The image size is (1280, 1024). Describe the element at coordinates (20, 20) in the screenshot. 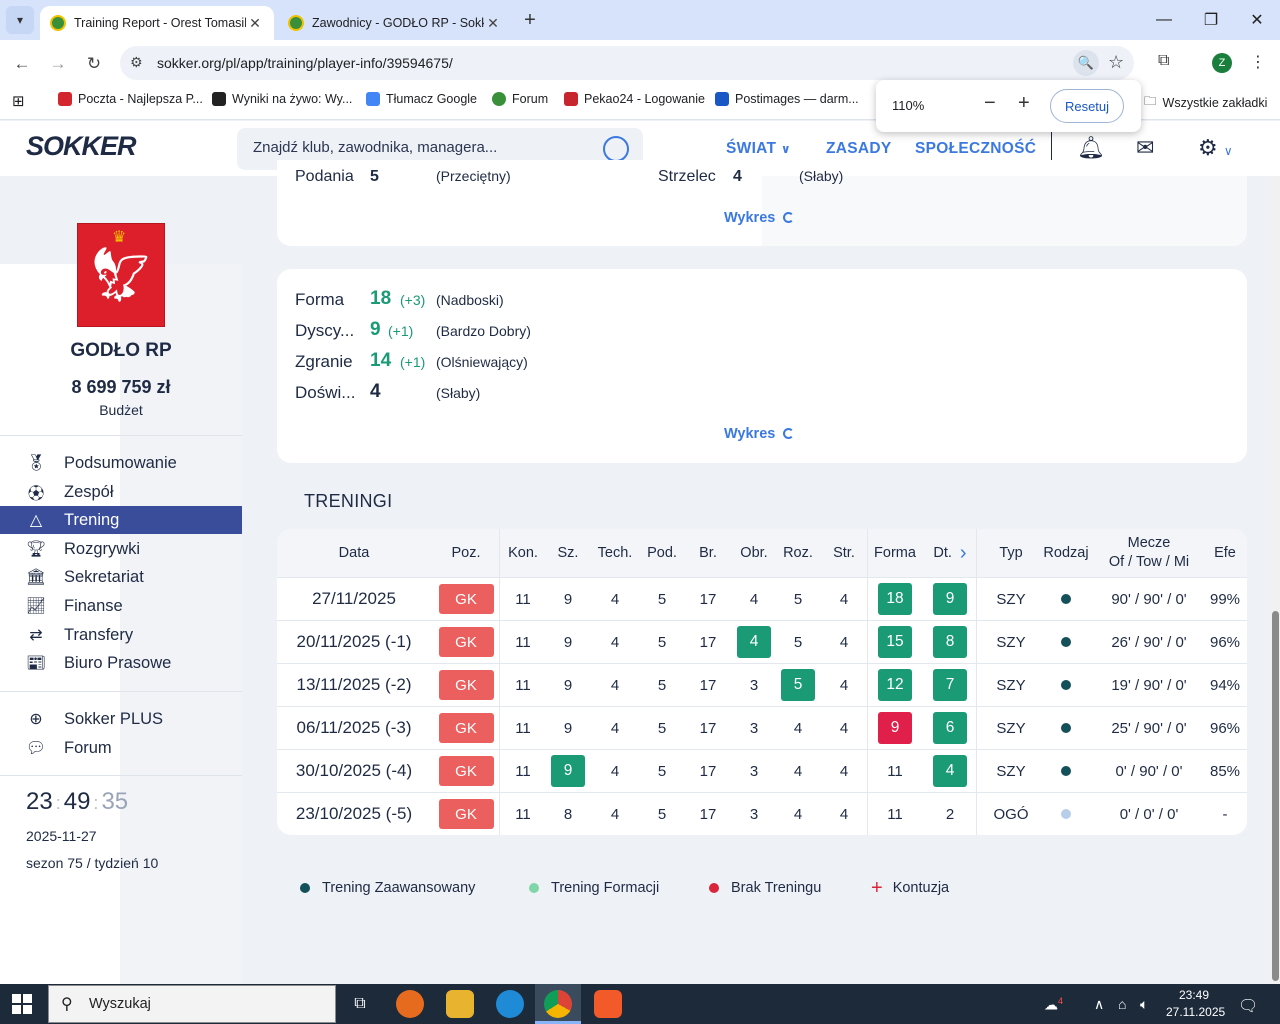

I see `tab-list-button: ▾` at that location.